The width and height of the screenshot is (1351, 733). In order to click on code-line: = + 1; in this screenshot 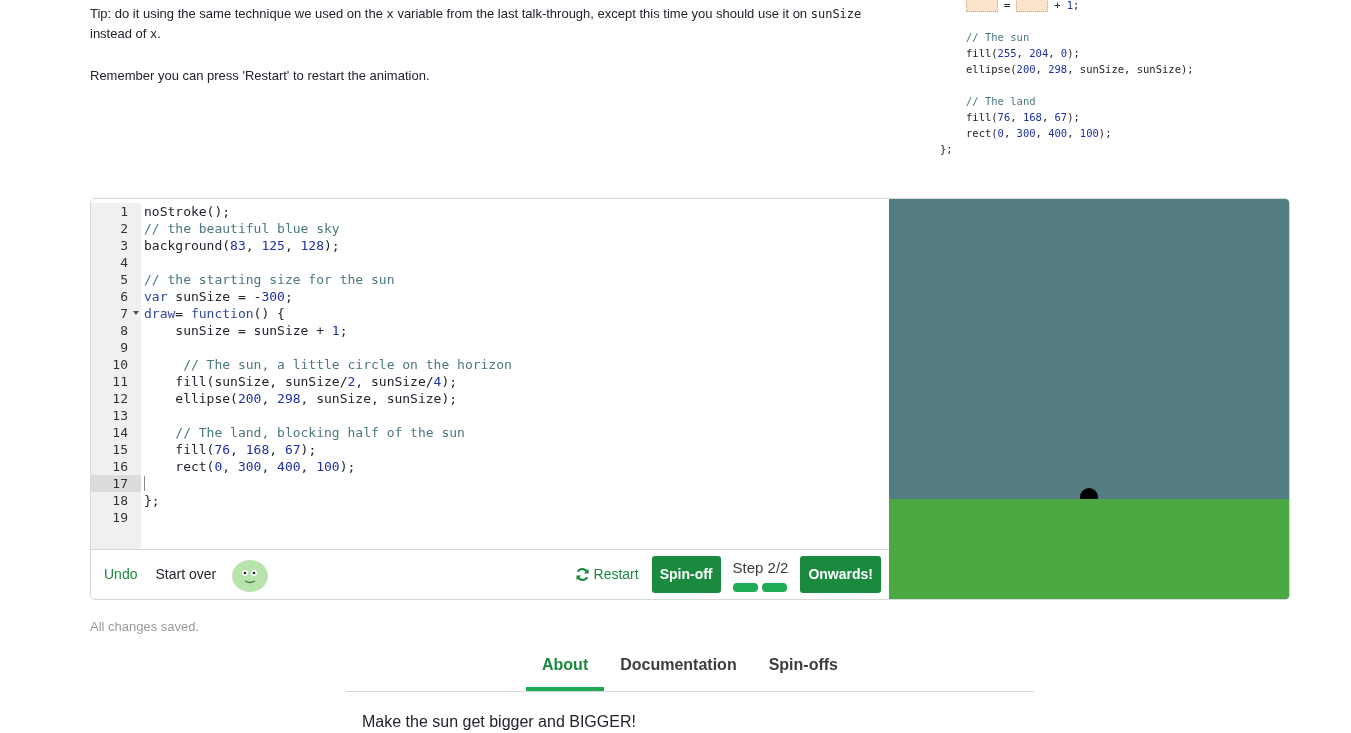, I will do `click(1023, 5)`.